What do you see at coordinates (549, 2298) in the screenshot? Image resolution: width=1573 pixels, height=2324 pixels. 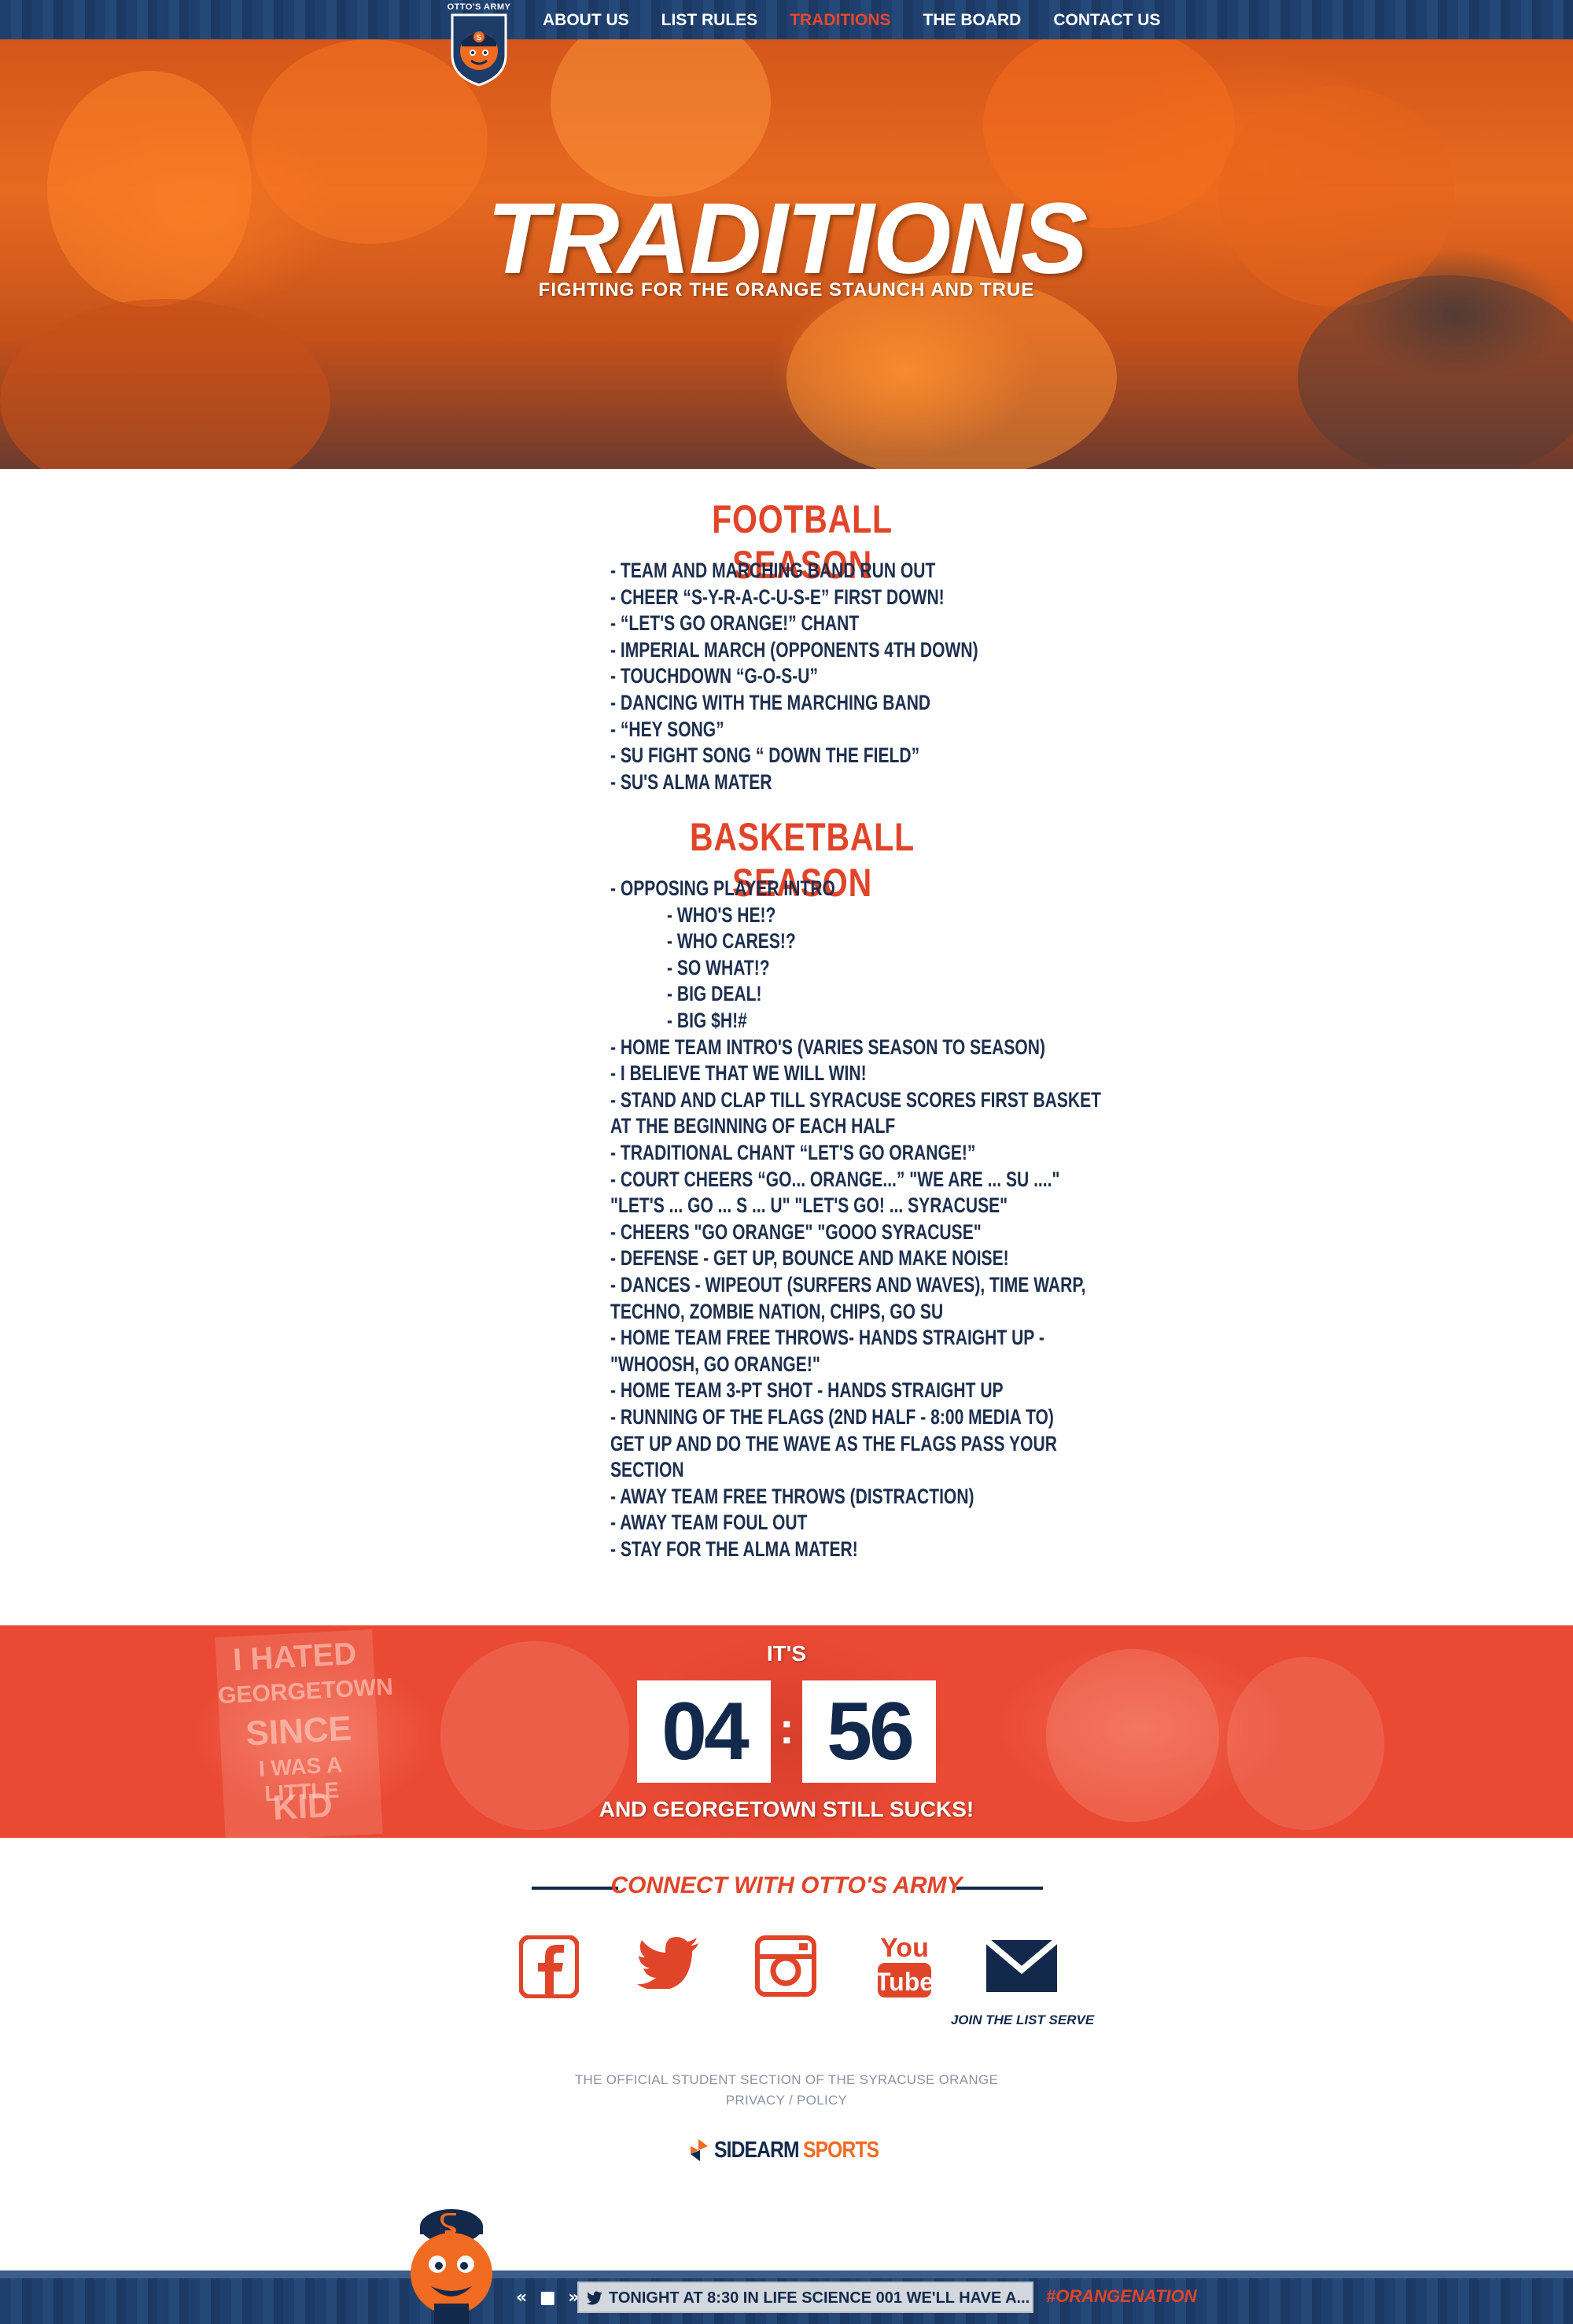 I see `ticker-controls: « ■ »` at bounding box center [549, 2298].